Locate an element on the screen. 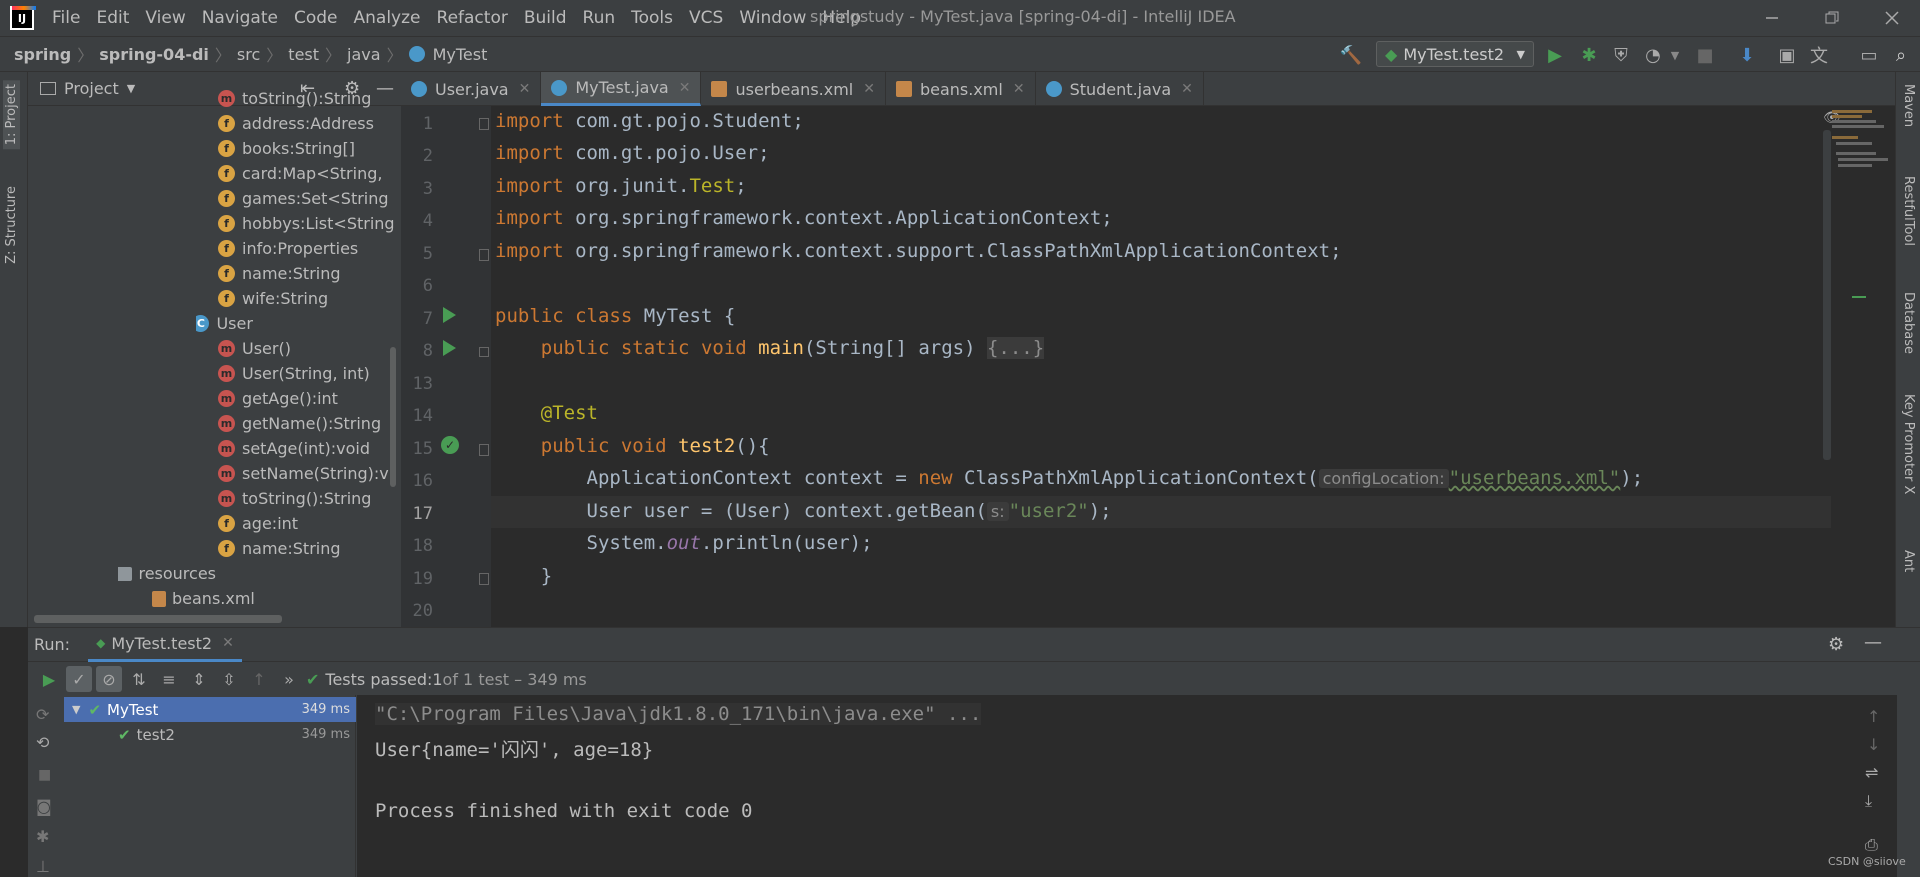 This screenshot has height=877, width=1920. menu-window: Window is located at coordinates (772, 18).